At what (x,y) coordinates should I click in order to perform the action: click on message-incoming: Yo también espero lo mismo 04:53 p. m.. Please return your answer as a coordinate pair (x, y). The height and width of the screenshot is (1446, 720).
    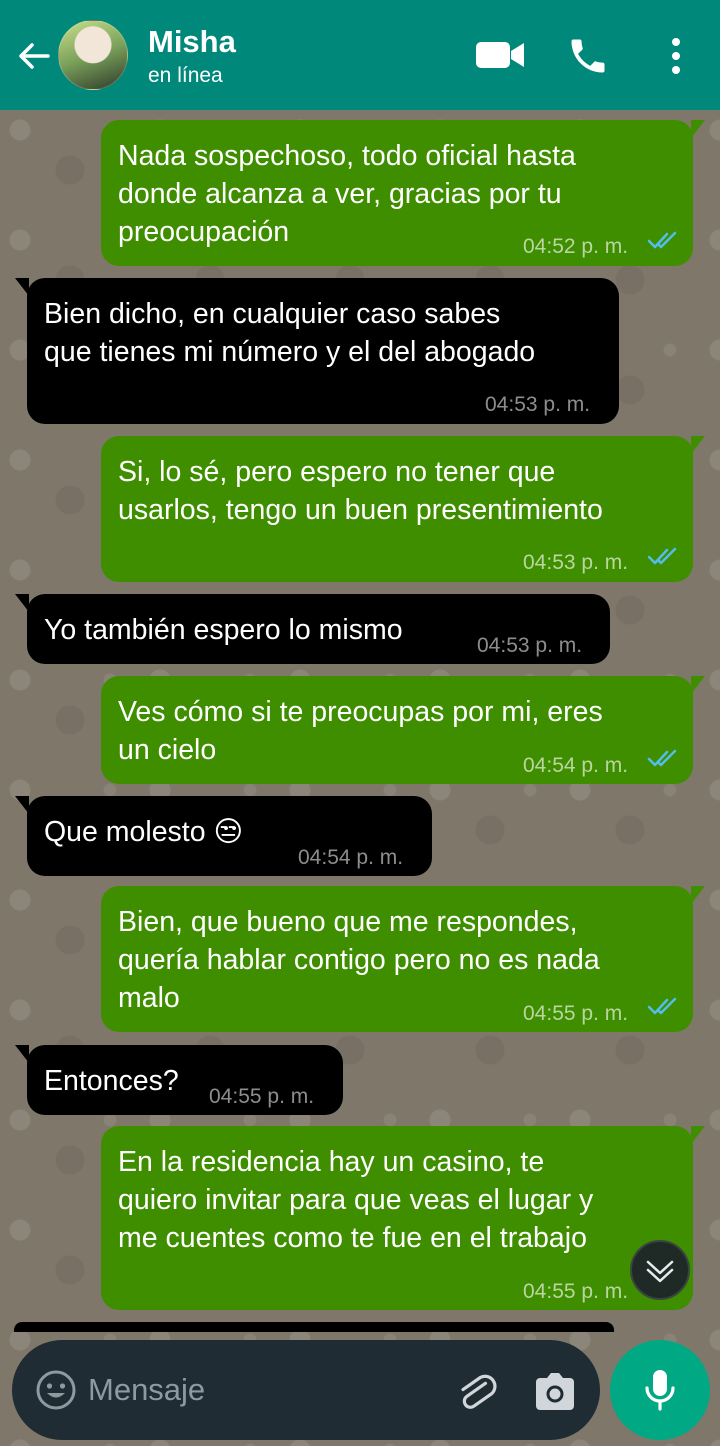
    Looking at the image, I should click on (312, 629).